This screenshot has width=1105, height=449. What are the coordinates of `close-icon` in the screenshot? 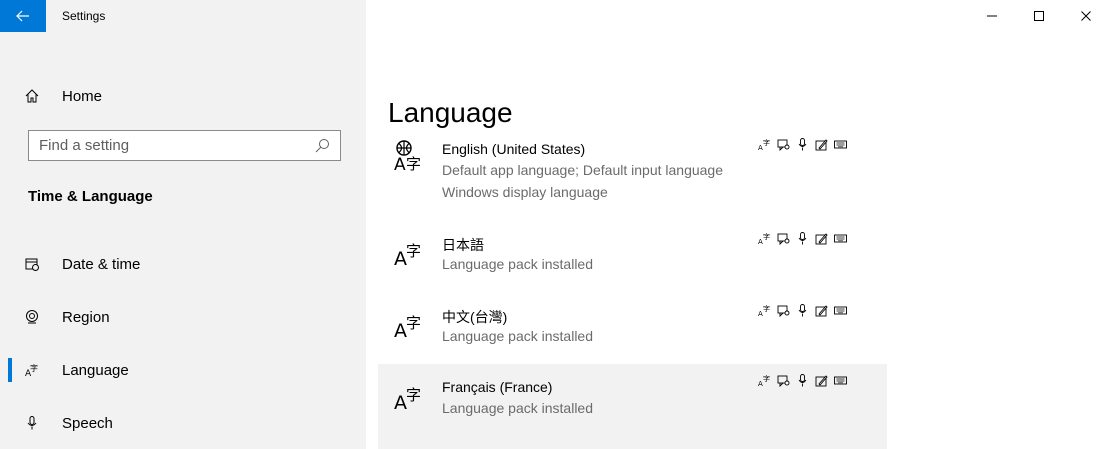 It's located at (1086, 16).